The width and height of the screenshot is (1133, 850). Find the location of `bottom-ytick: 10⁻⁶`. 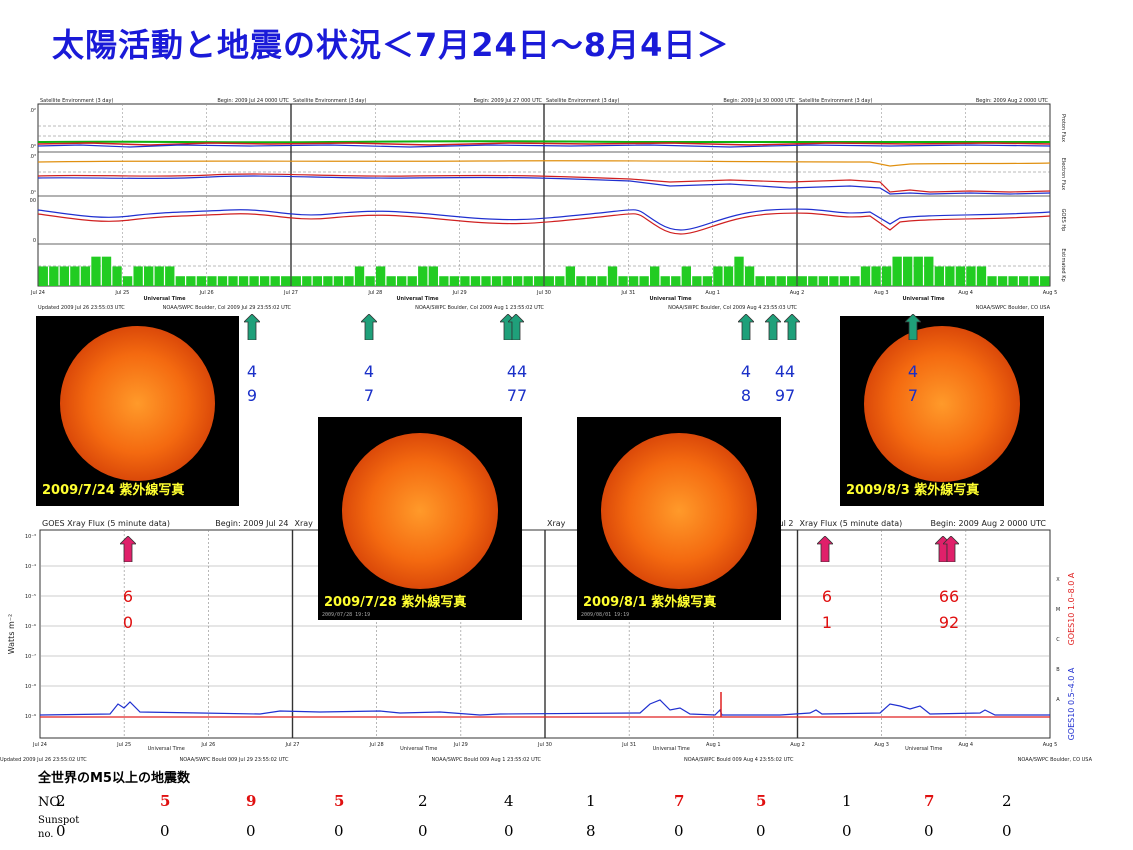

bottom-ytick: 10⁻⁶ is located at coordinates (30, 627).